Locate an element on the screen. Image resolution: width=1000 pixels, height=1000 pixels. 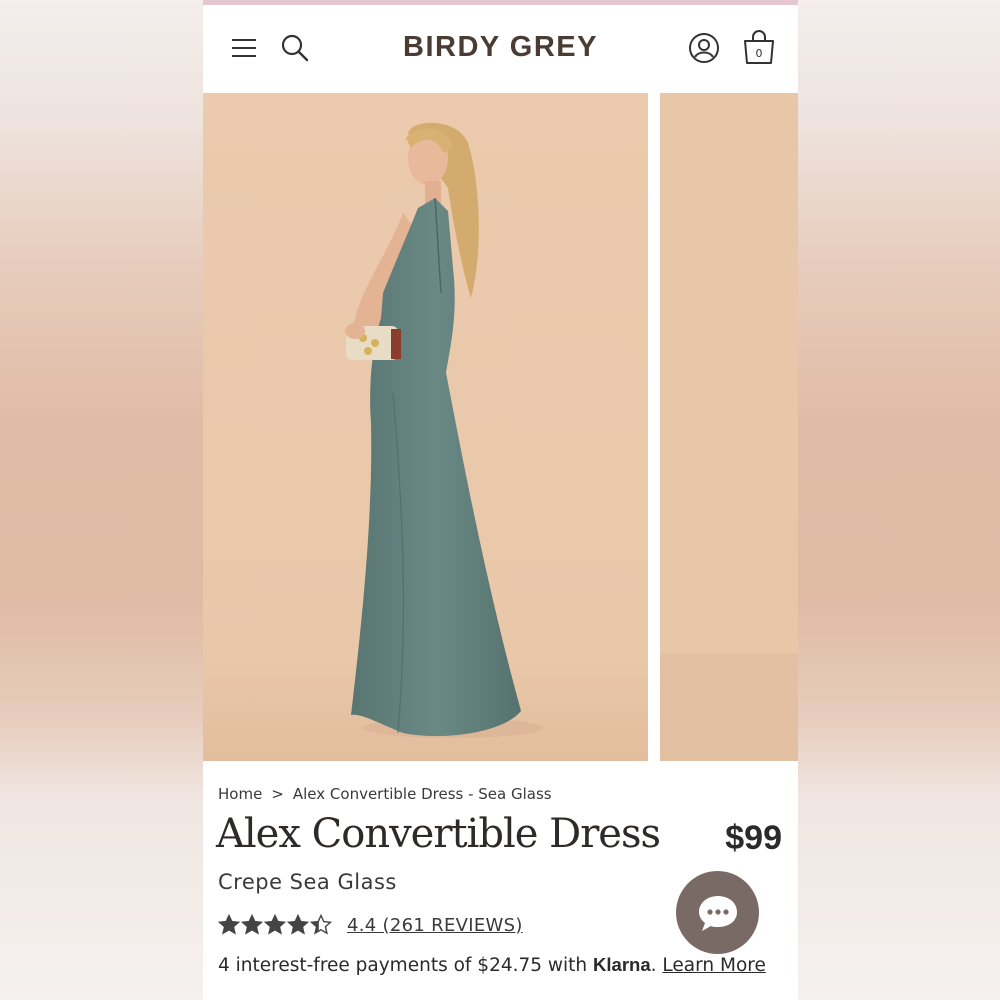
breadcrumb: Home > Alex Convertible Dress - Sea Glass is located at coordinates (385, 794).